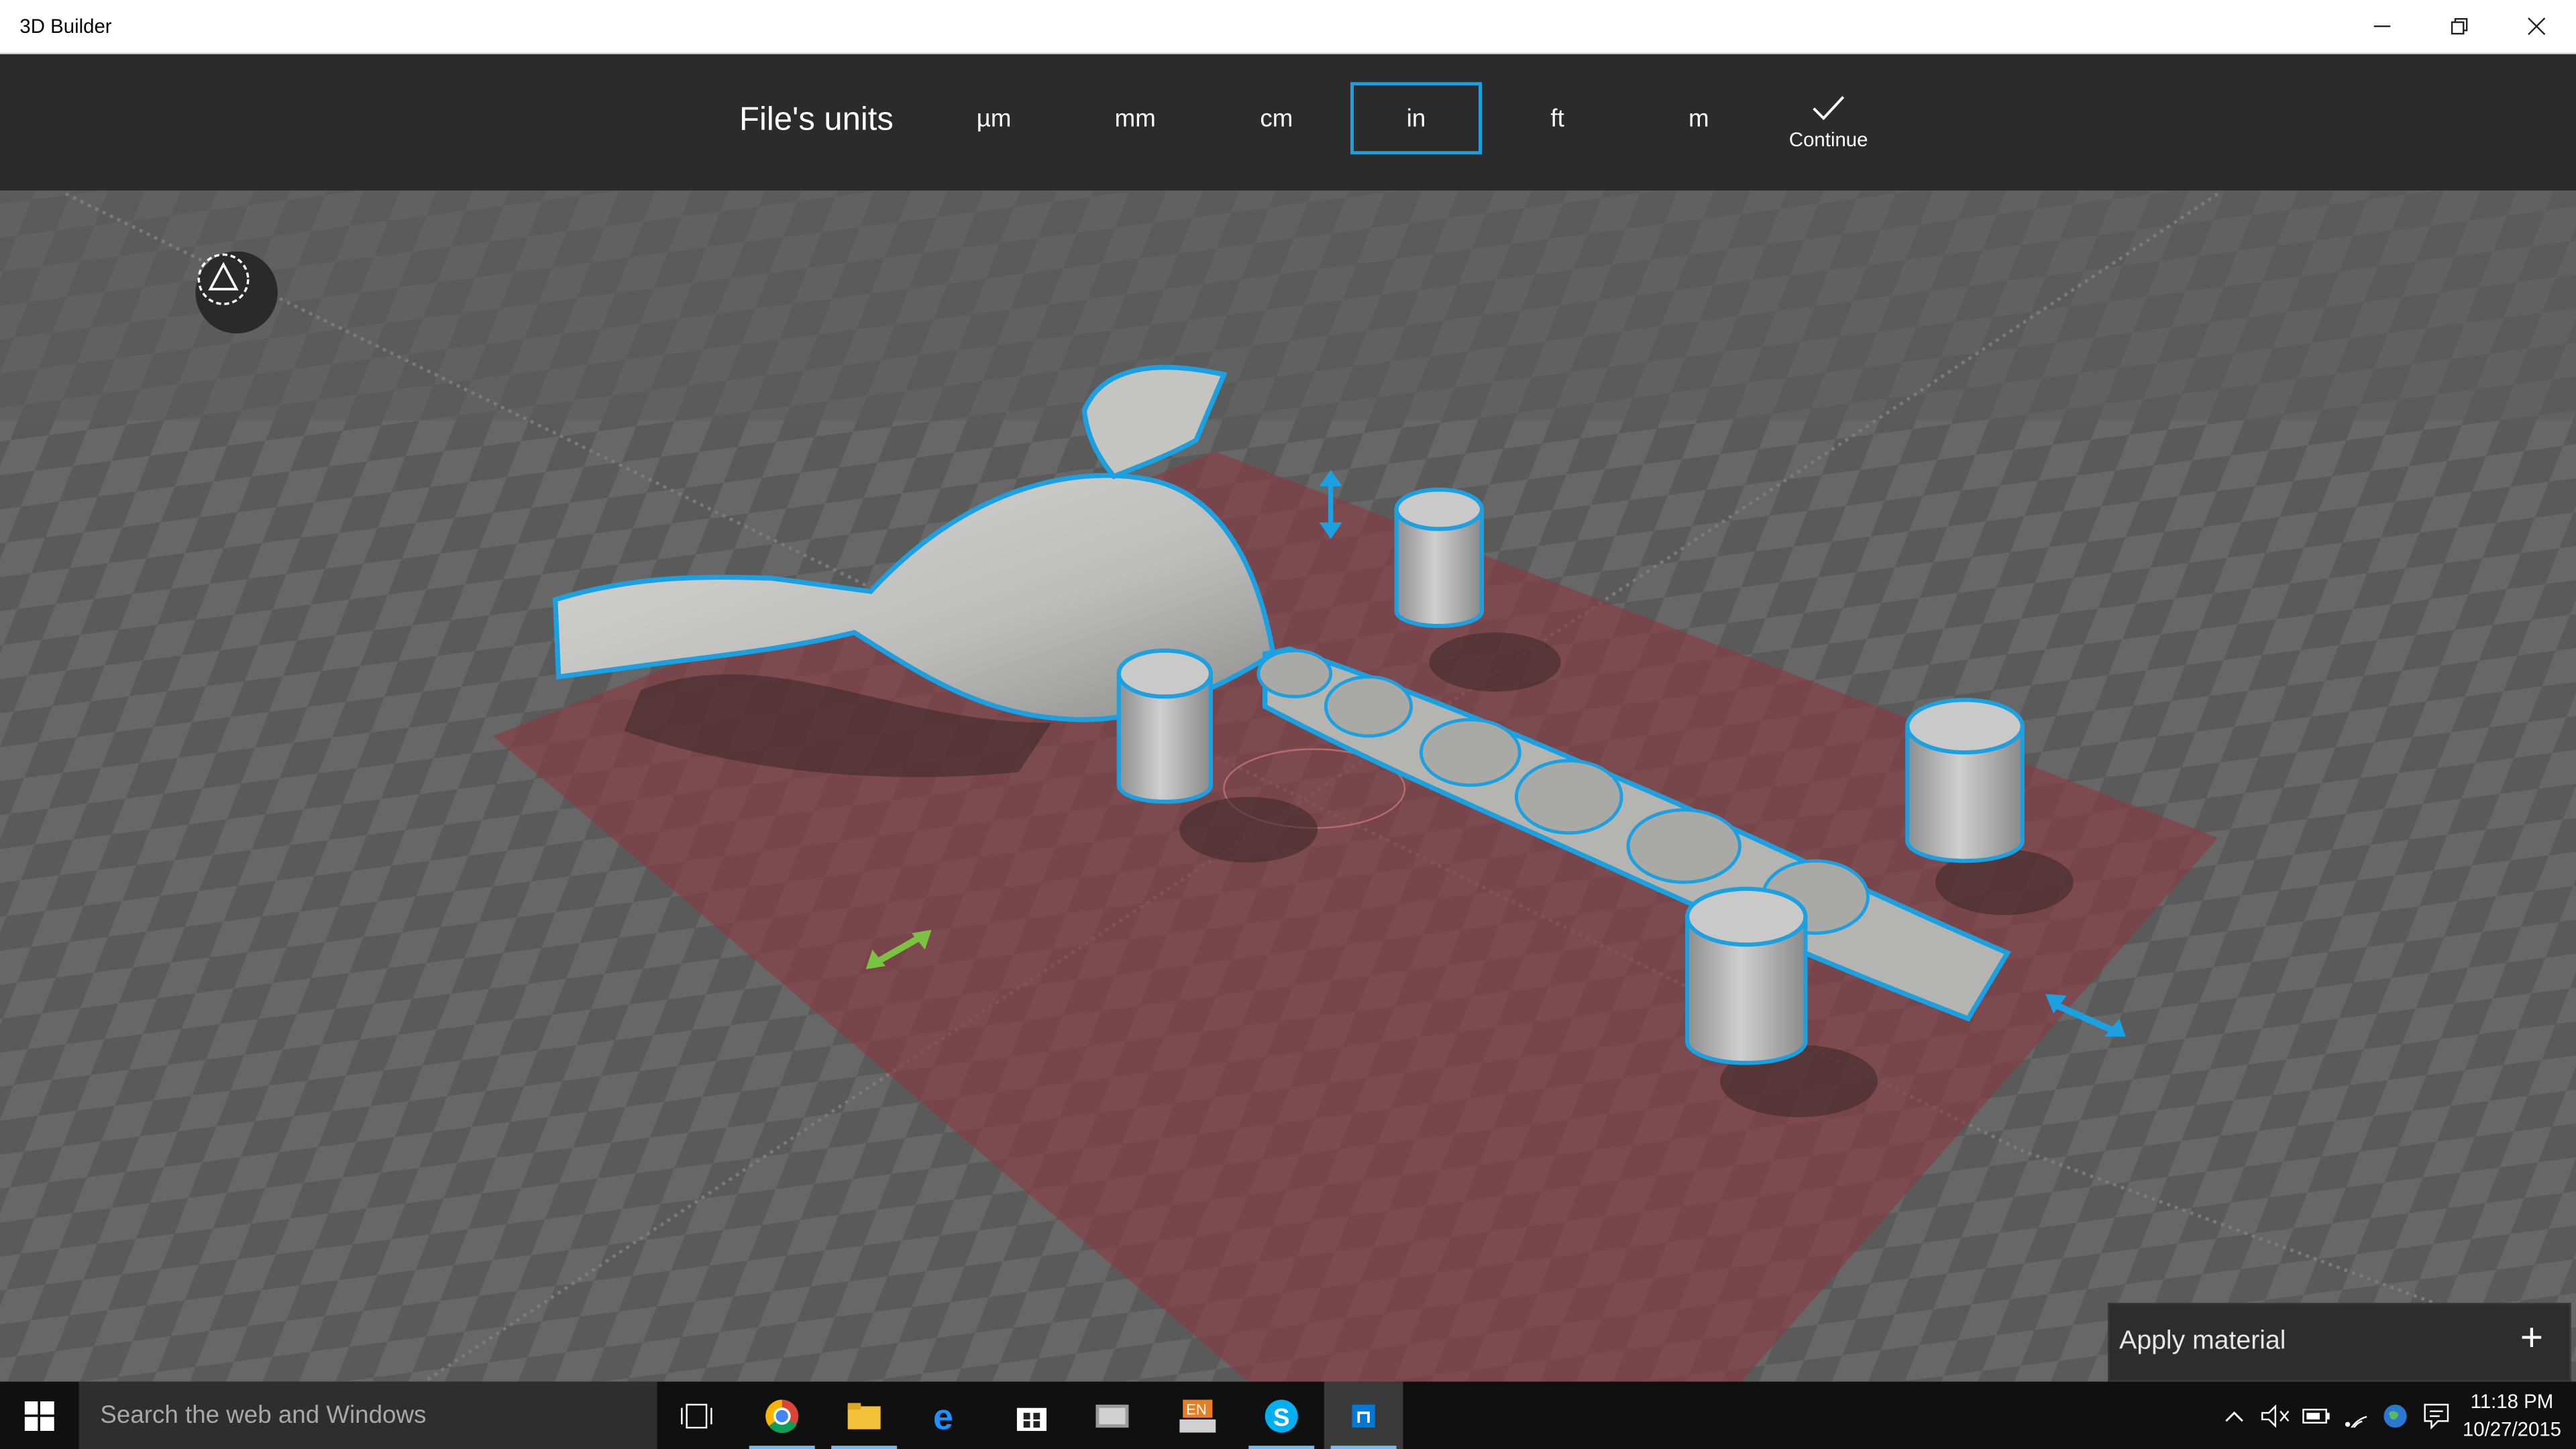 The width and height of the screenshot is (2576, 1449). I want to click on language-button: EN, so click(1198, 1415).